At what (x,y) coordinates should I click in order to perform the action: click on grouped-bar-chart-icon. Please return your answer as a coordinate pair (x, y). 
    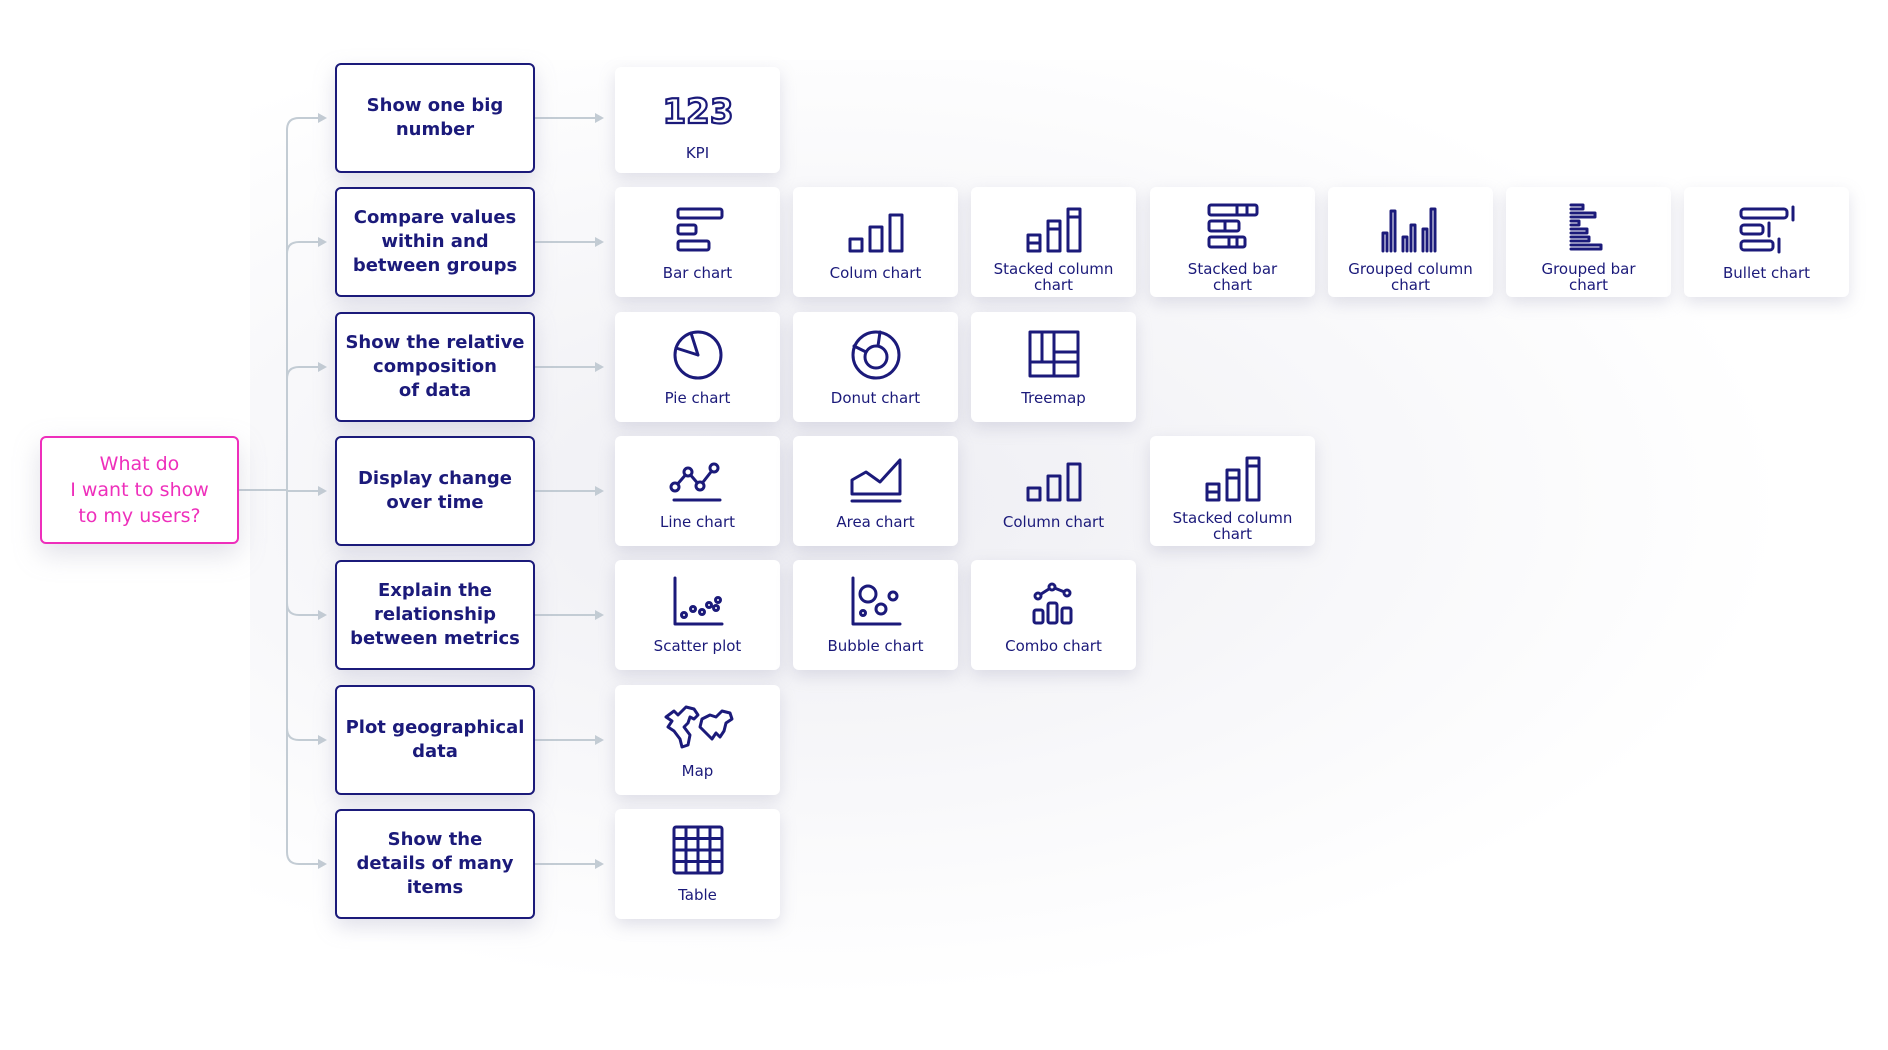
    Looking at the image, I should click on (1589, 229).